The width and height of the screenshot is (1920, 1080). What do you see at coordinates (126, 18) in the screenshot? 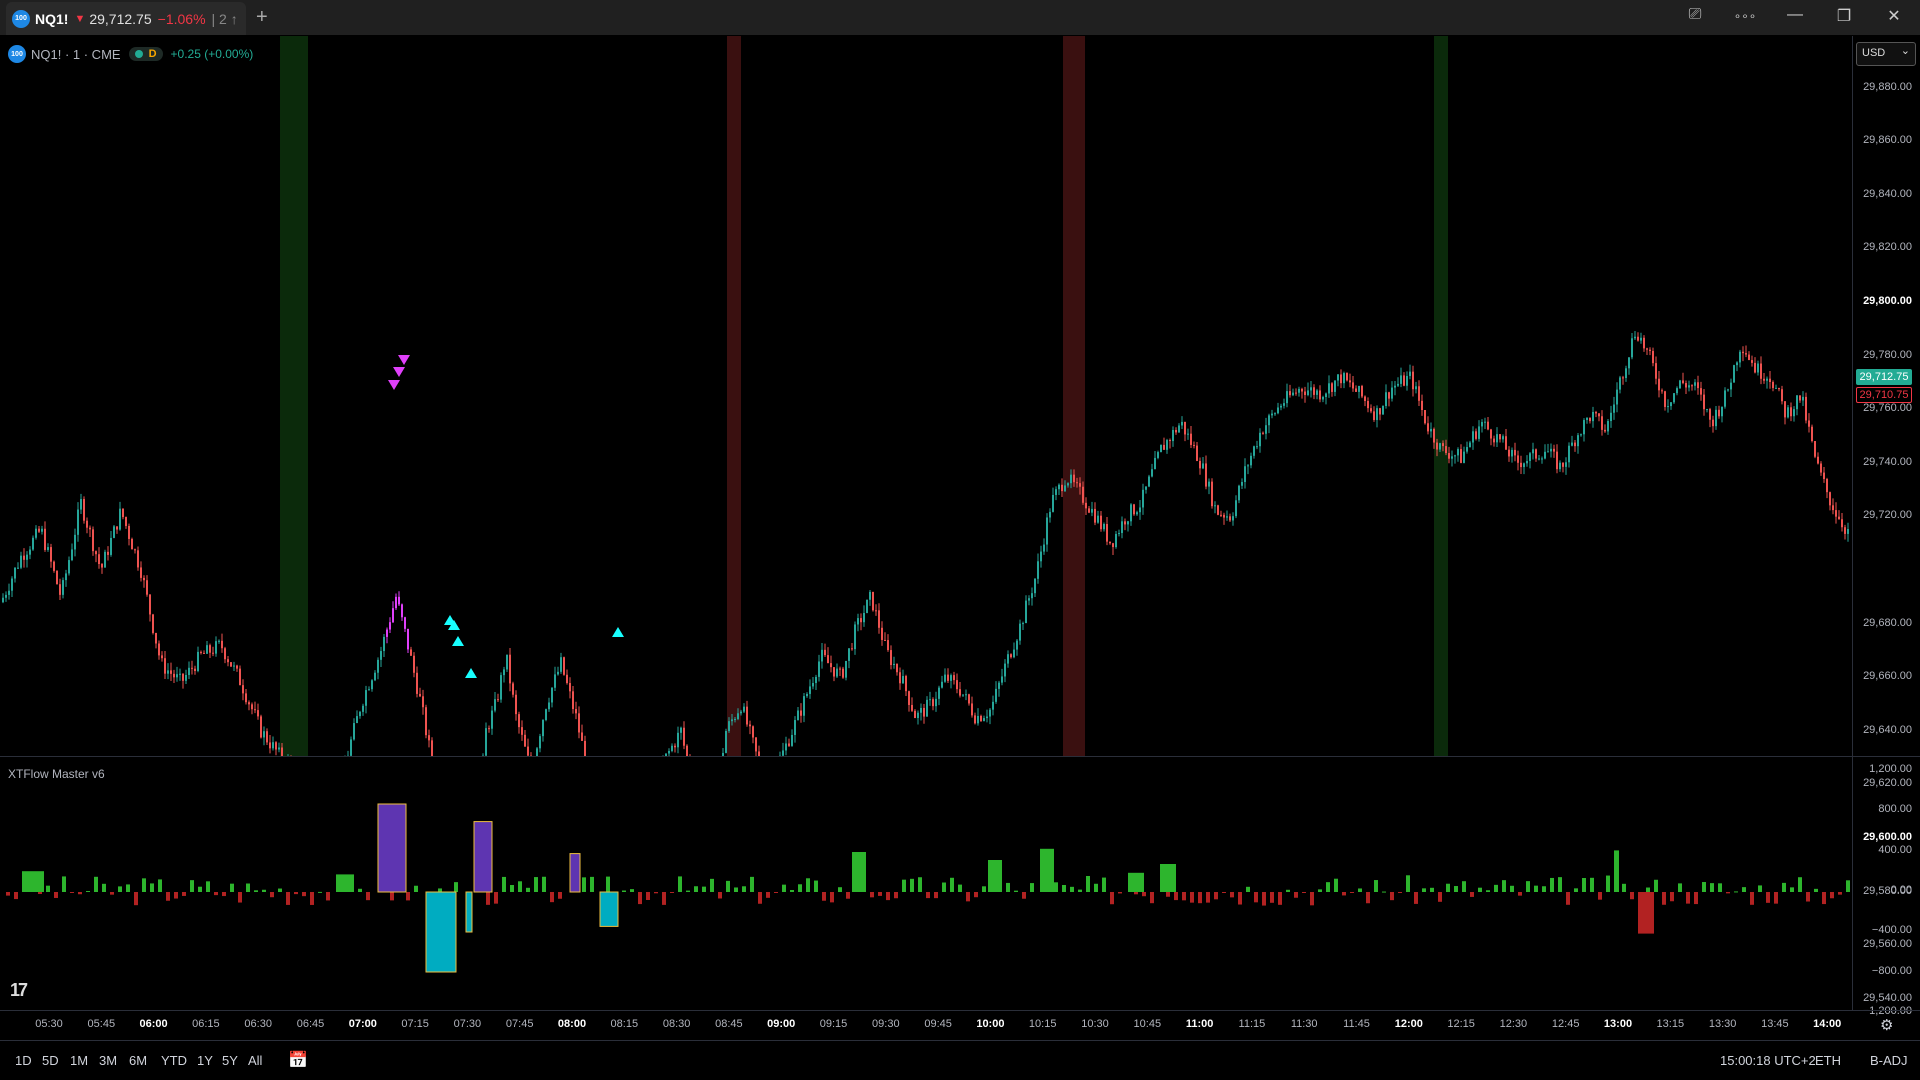
I see `tab-nq1: 100 NQ1! ▼ 29,712.75 −1.06% | 2 ↑` at bounding box center [126, 18].